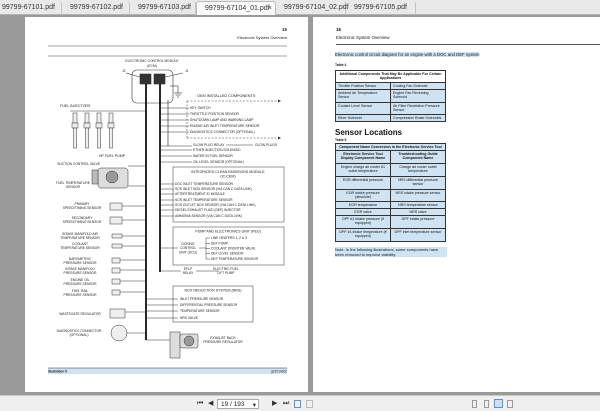 Image resolution: width=600 pixels, height=411 pixels. I want to click on tab-label: 99799-67101.pdf, so click(28, 7).